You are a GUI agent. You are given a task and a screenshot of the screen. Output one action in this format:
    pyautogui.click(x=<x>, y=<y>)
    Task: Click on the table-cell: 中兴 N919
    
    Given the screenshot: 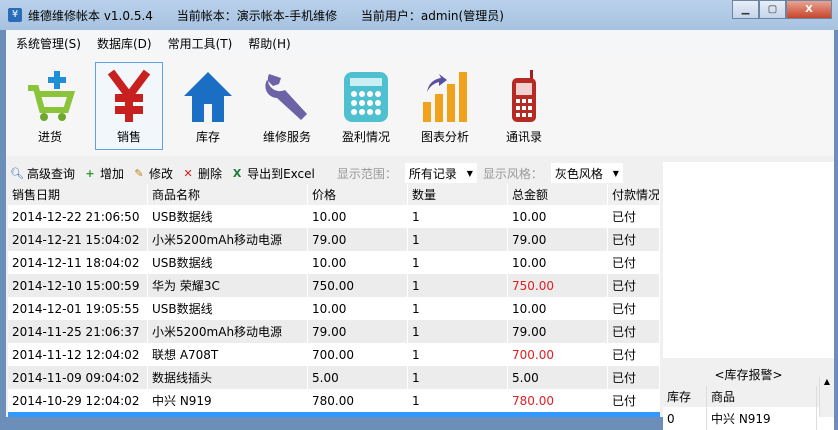 What is the action you would take?
    pyautogui.click(x=228, y=400)
    